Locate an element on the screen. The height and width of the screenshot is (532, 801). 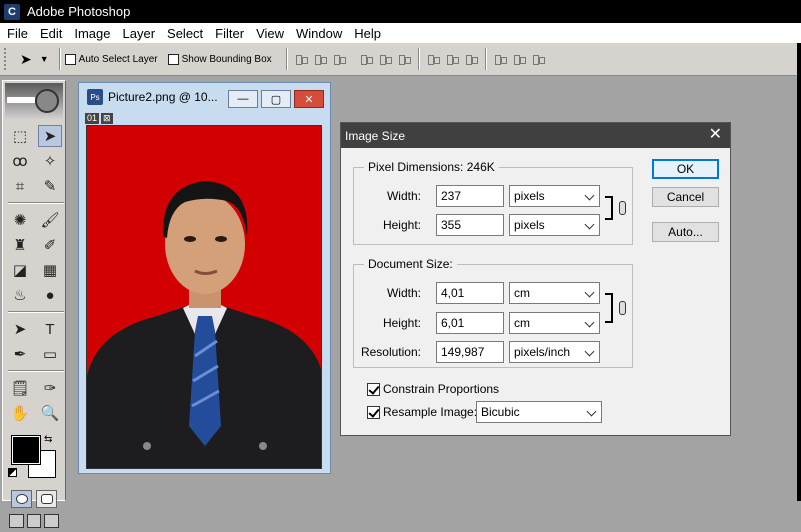
pixel-height-input is located at coordinates (470, 225).